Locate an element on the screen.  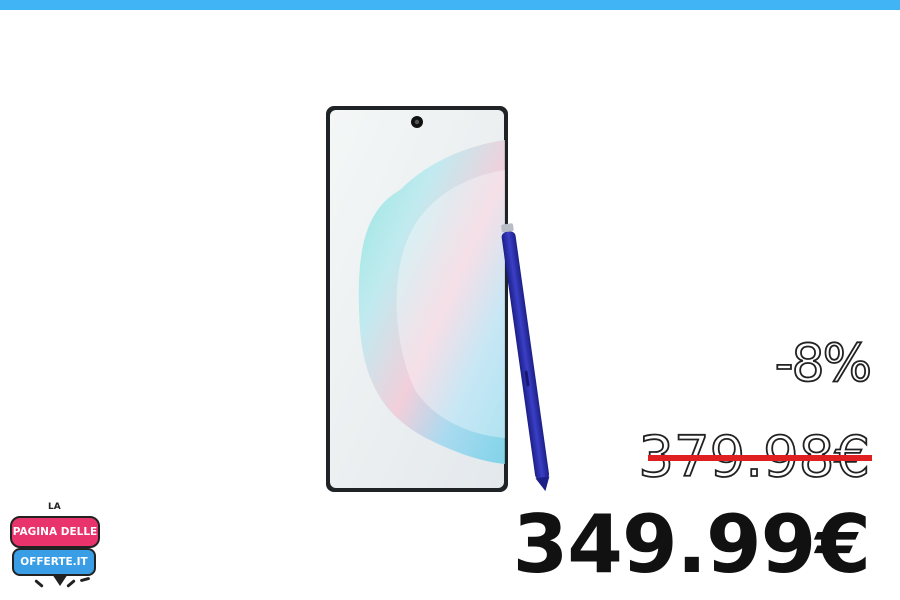
top-accent-bar is located at coordinates (450, 5).